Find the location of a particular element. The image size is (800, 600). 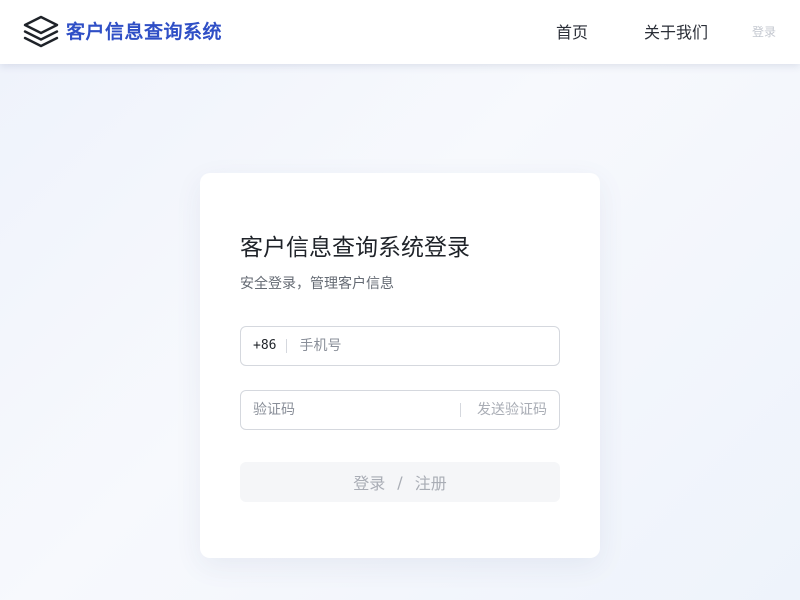

phone-field: +86 is located at coordinates (400, 346).